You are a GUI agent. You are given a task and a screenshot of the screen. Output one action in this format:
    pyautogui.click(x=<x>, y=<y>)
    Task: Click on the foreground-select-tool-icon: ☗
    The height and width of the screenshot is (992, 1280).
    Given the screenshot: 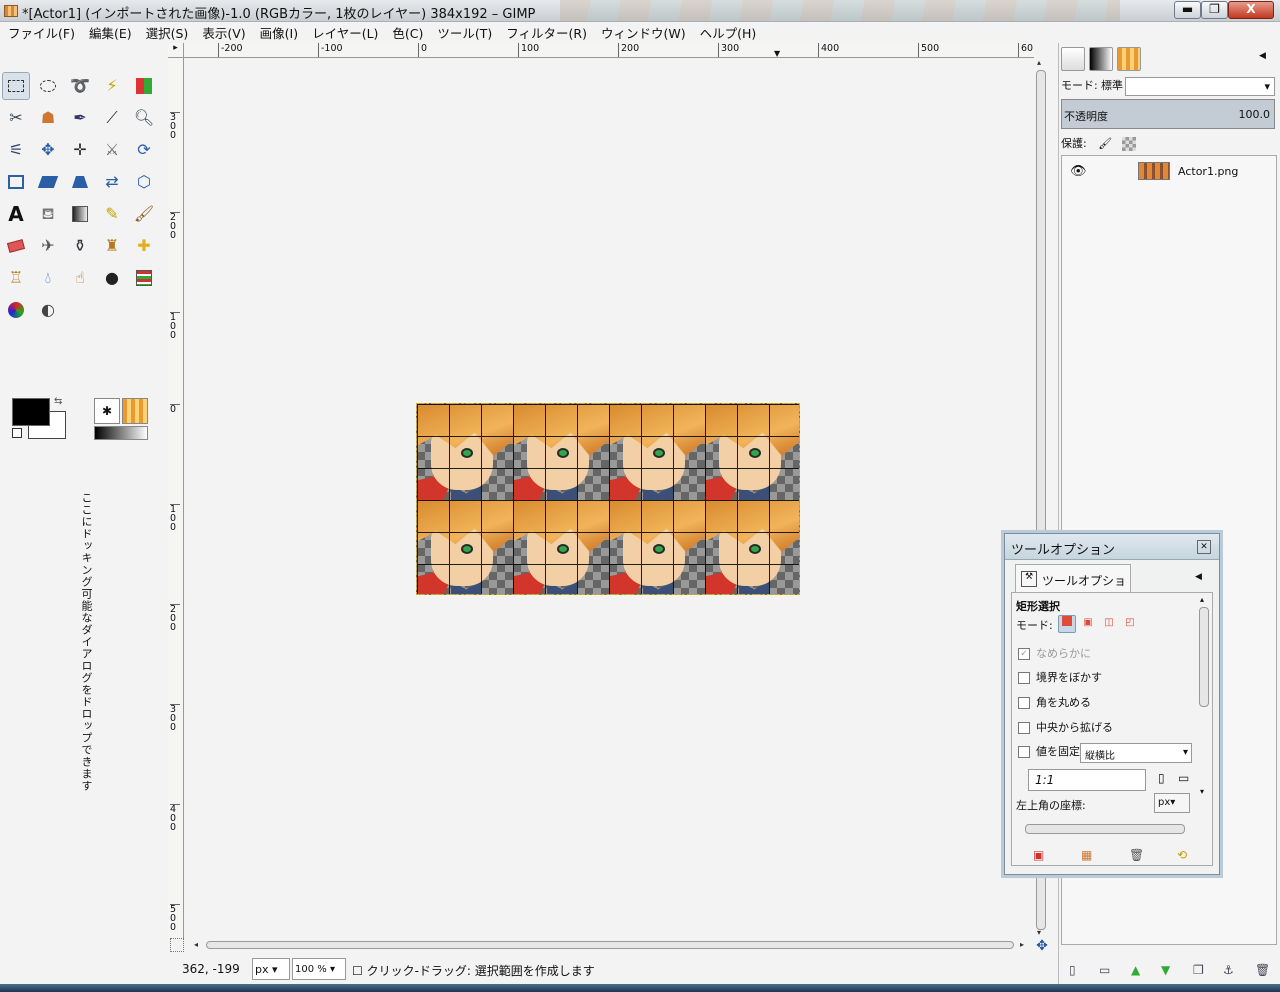 What is the action you would take?
    pyautogui.click(x=48, y=118)
    